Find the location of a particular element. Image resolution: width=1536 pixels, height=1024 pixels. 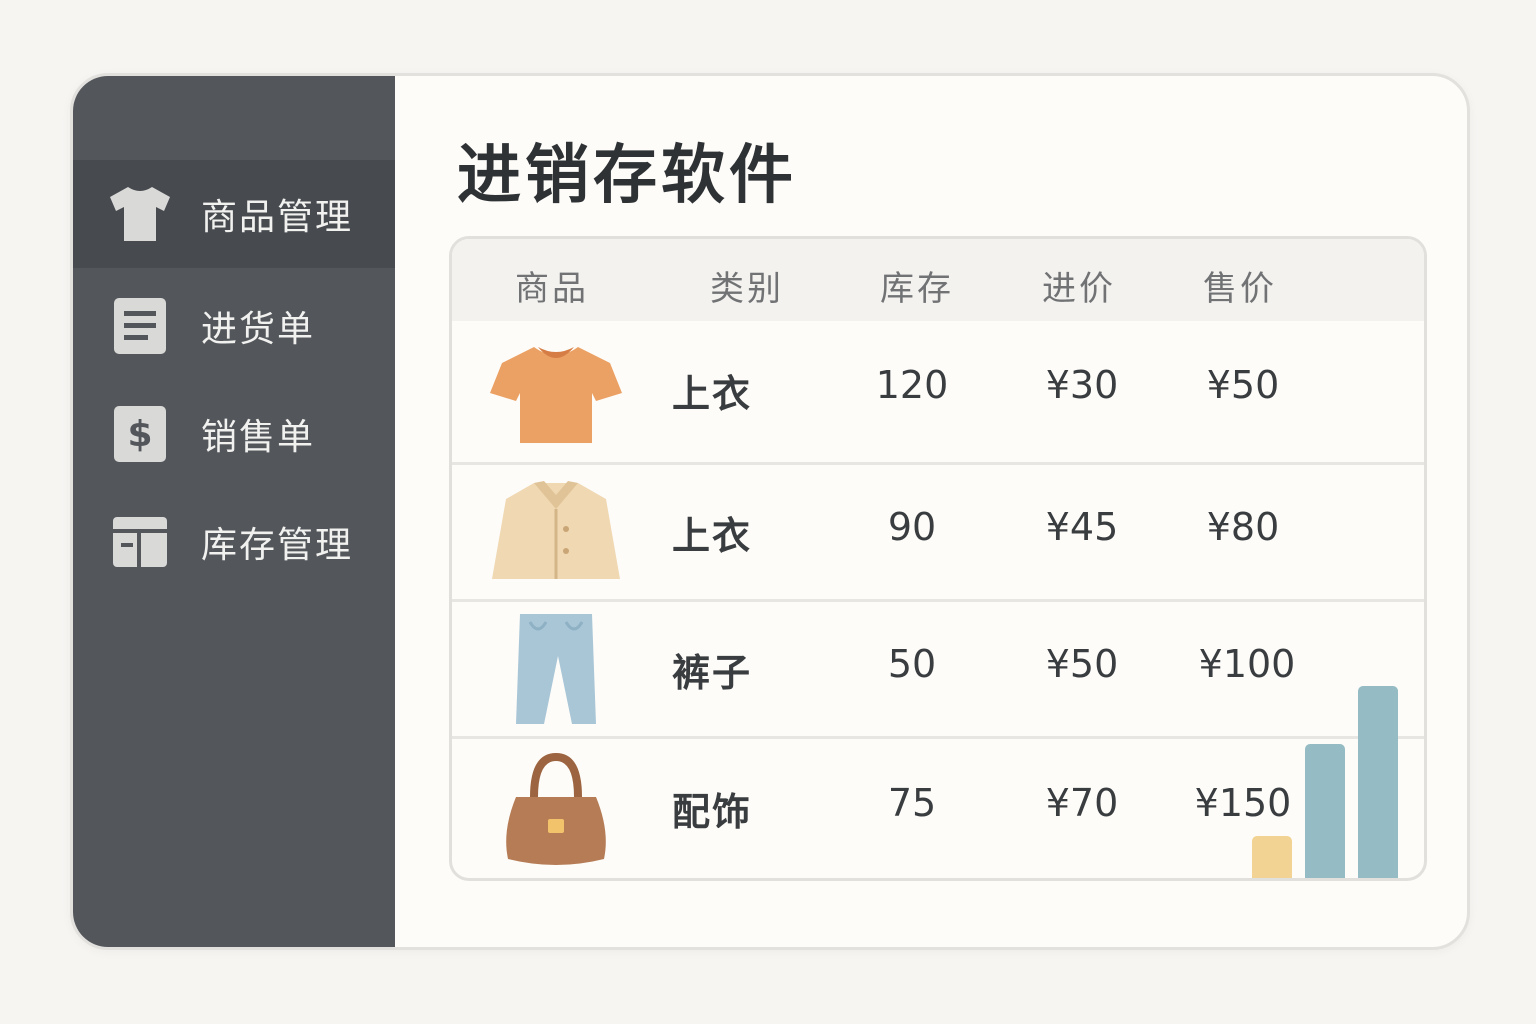

stock-cell: 90 is located at coordinates (912, 527).